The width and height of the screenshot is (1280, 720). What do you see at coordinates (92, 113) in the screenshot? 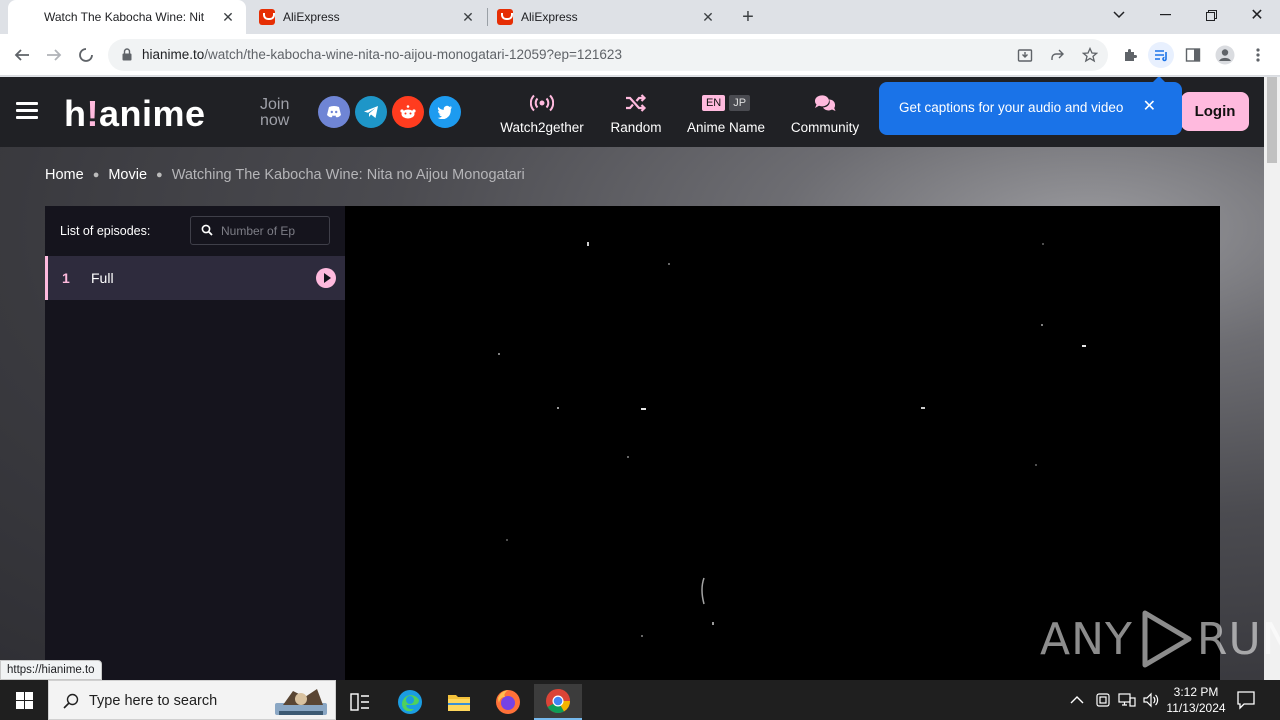
I see `logo-accent: !` at bounding box center [92, 113].